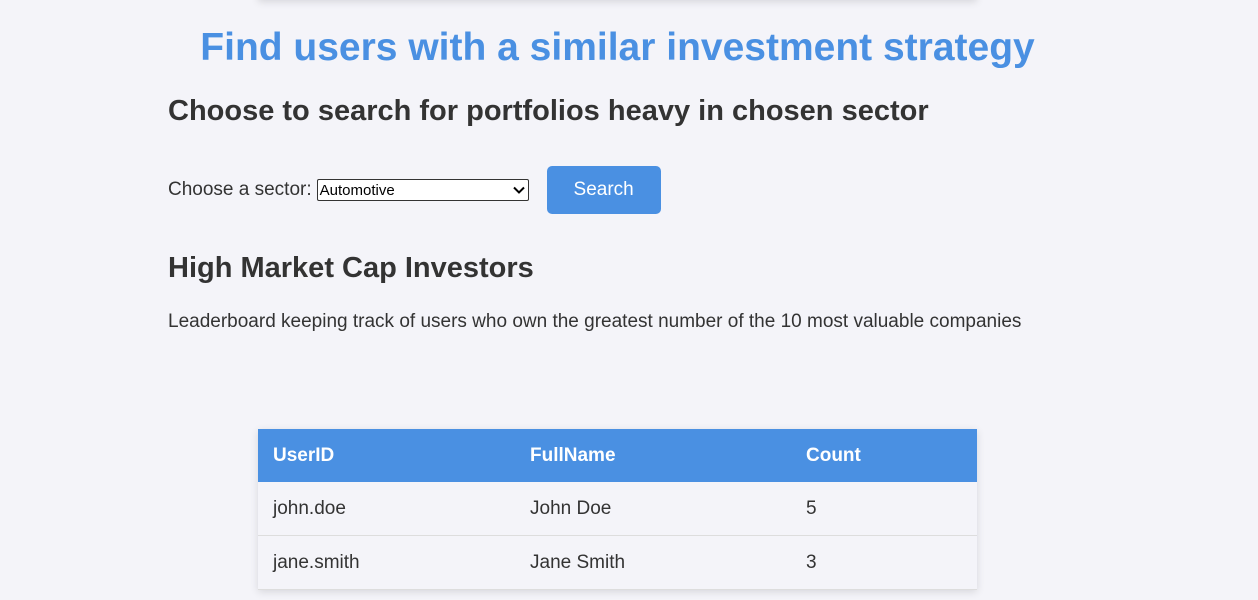 The height and width of the screenshot is (600, 1258). Describe the element at coordinates (653, 562) in the screenshot. I see `cell-fullname: Jane Smith` at that location.